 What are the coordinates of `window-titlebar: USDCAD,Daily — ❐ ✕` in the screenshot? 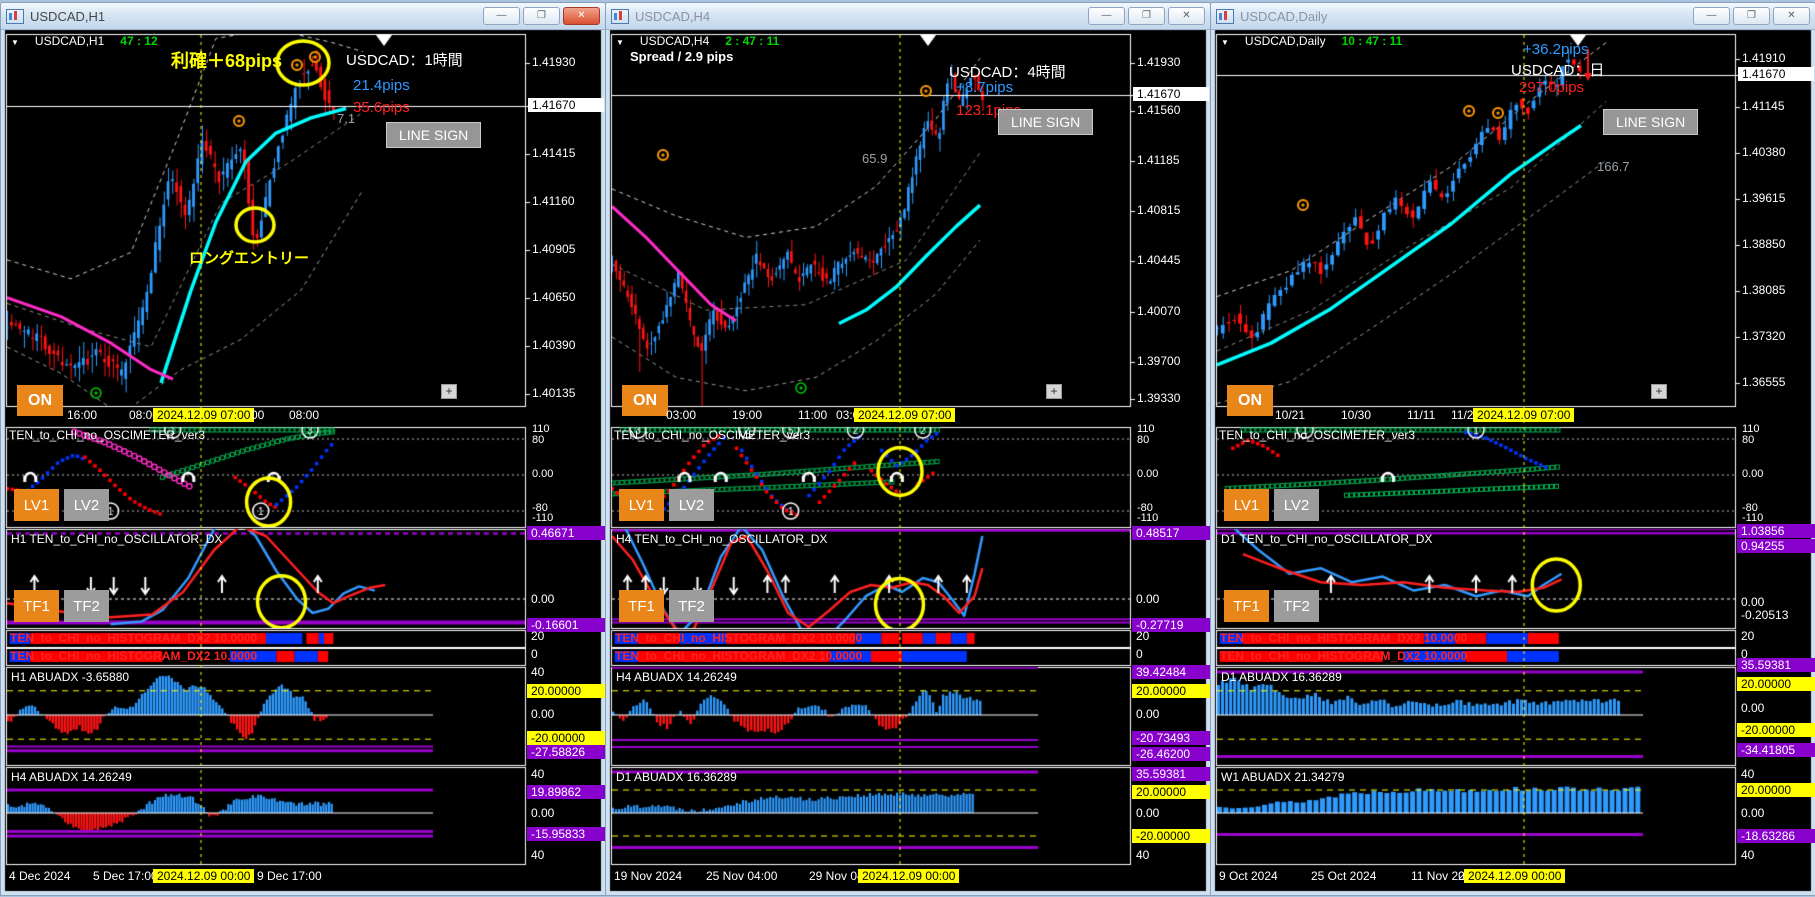 It's located at (1513, 16).